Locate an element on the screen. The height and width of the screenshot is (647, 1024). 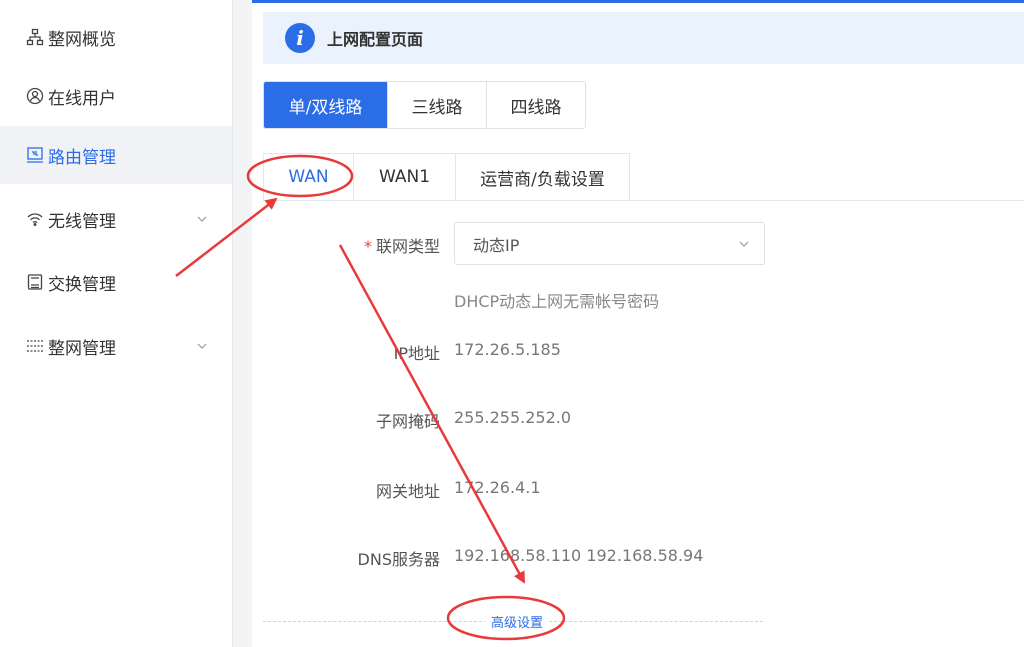
switch-icon is located at coordinates (35, 282).